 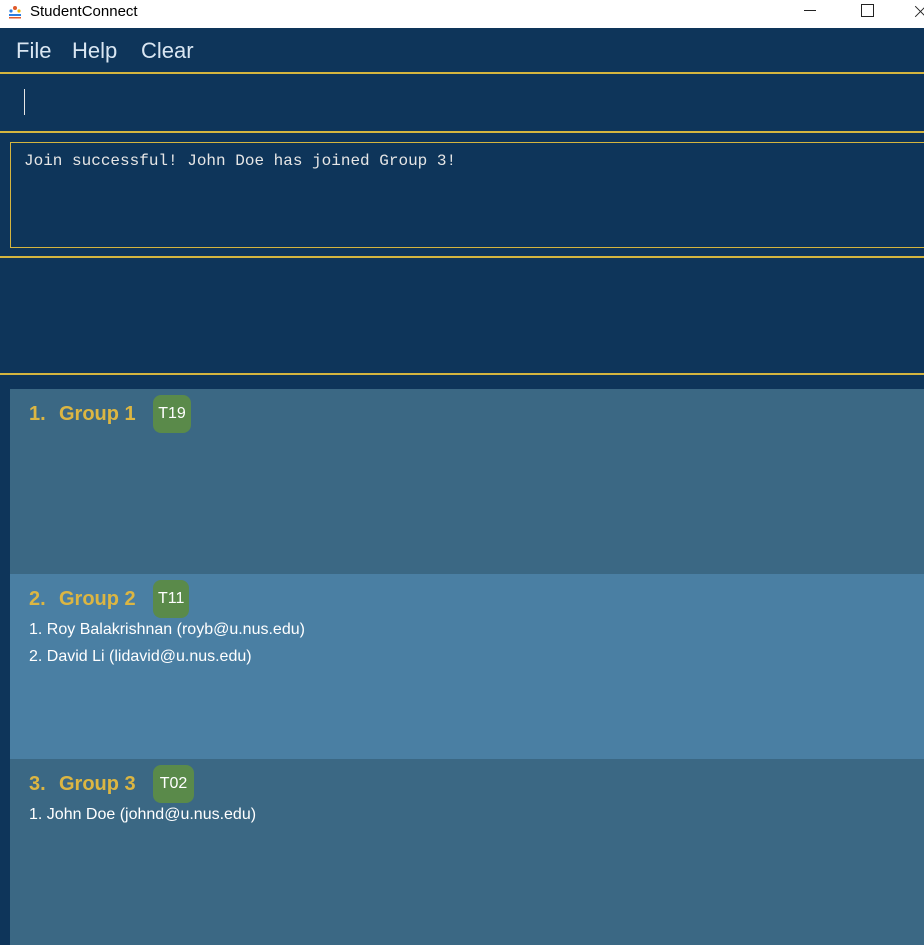 What do you see at coordinates (94, 51) in the screenshot?
I see `menu-help: Help` at bounding box center [94, 51].